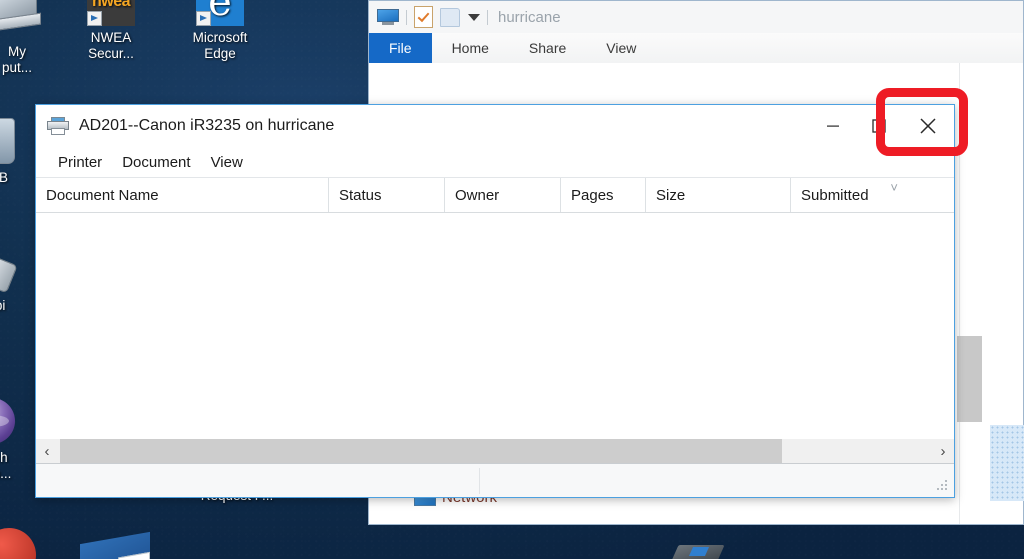  What do you see at coordinates (970, 293) in the screenshot?
I see `explorer-vertical-scrollbar` at bounding box center [970, 293].